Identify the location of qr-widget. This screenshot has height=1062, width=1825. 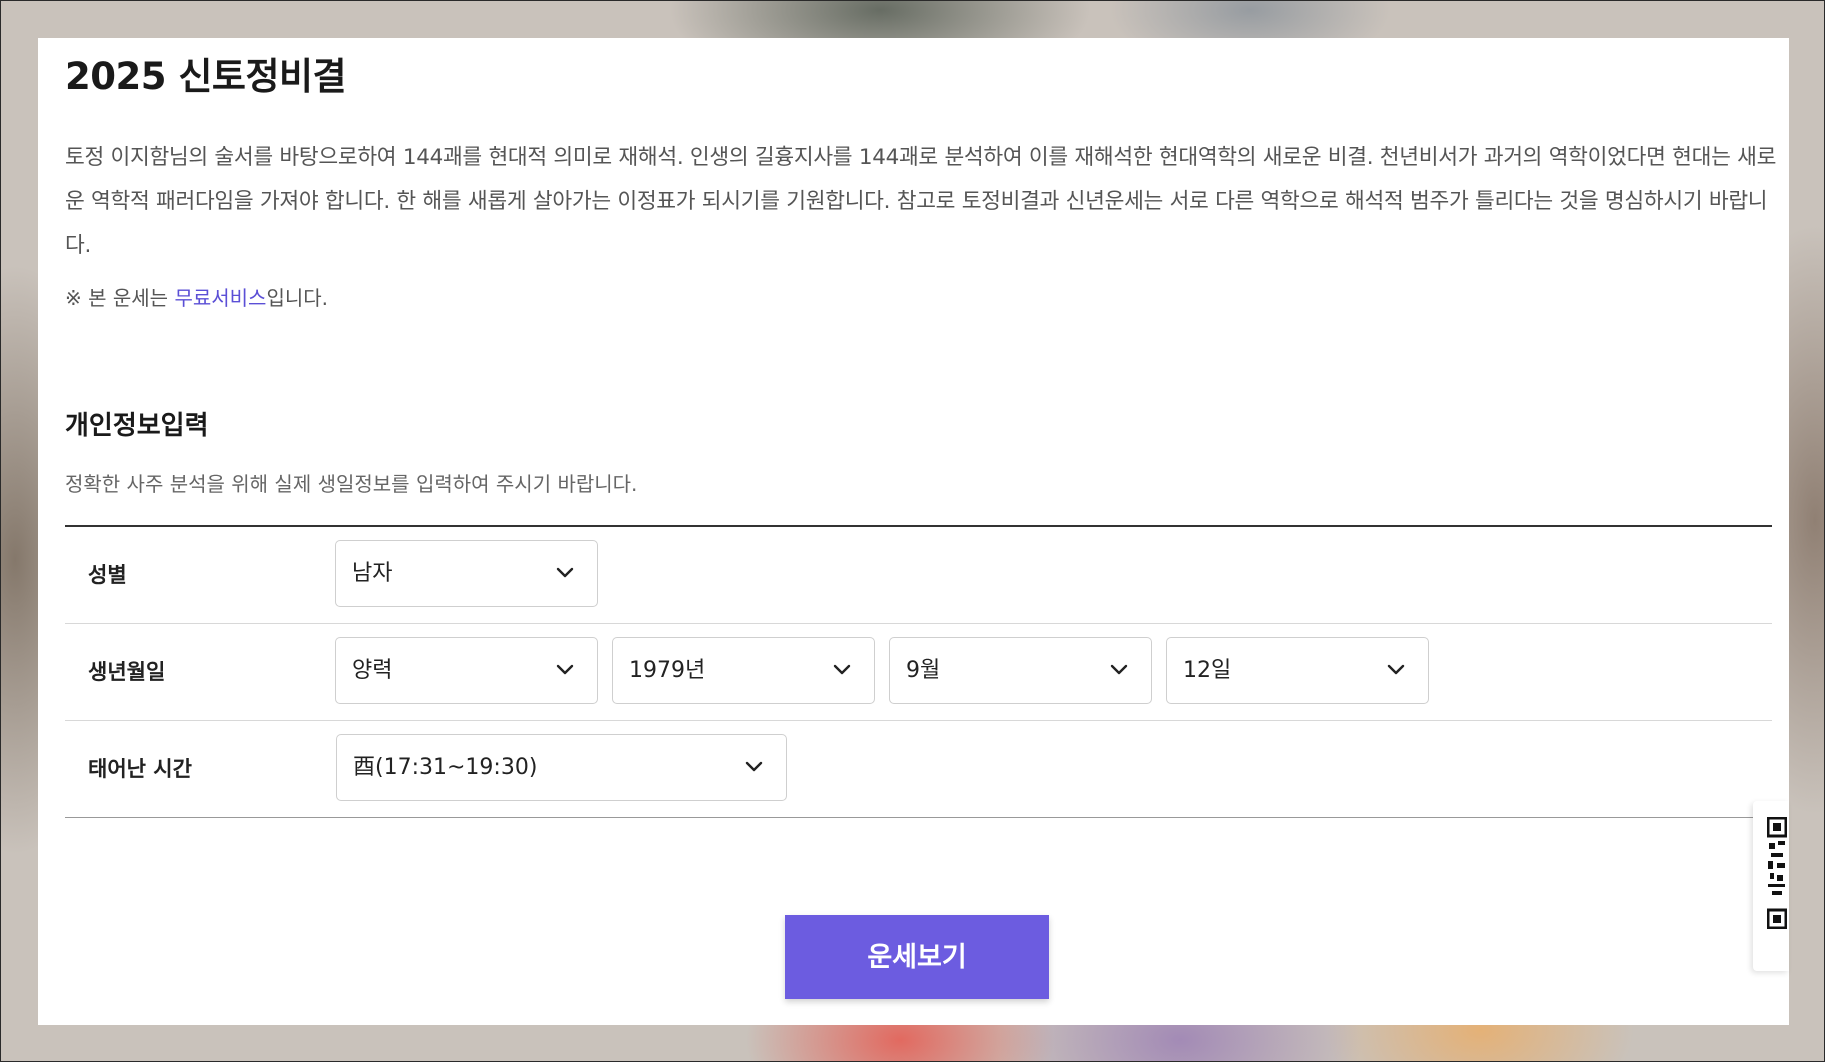
(1771, 886).